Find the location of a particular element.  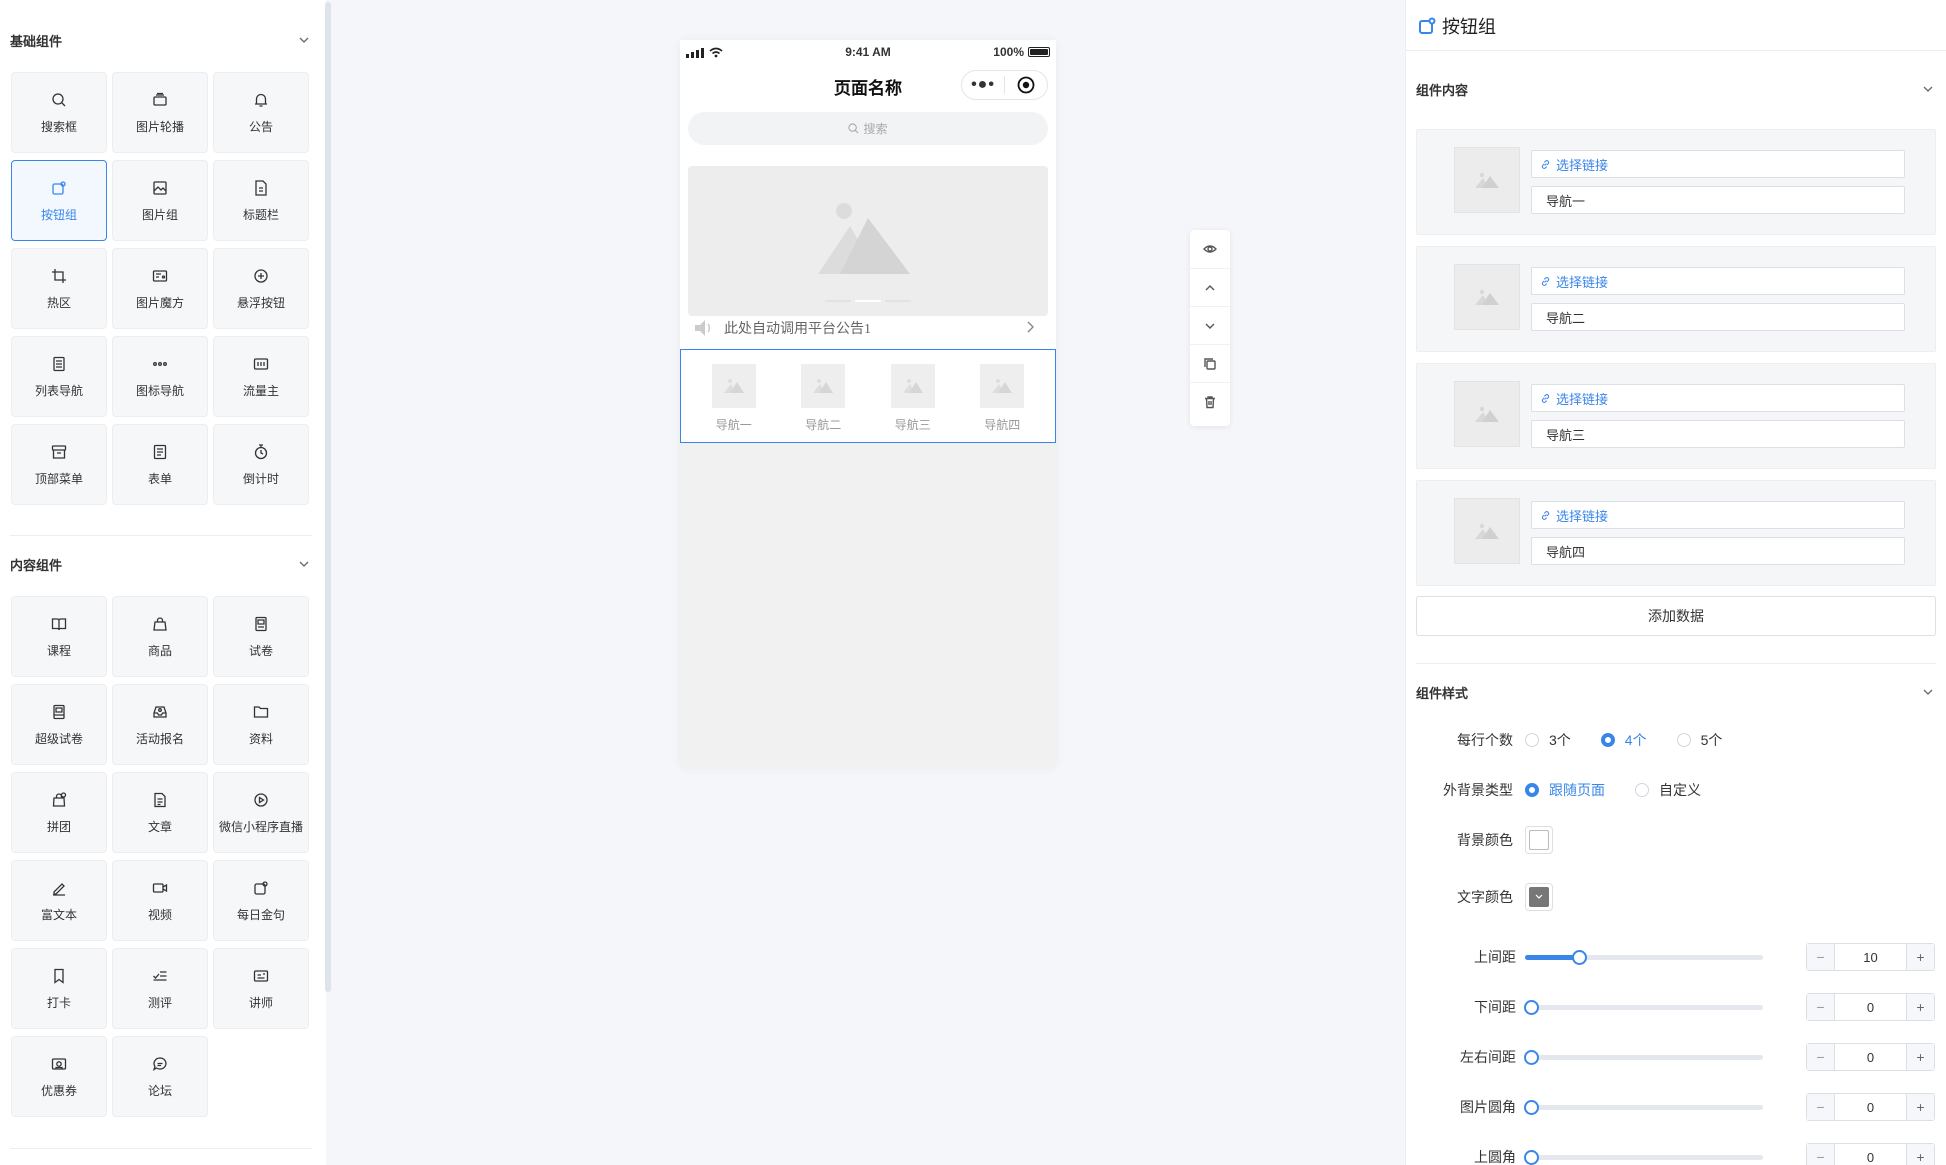

component-tile: 资料 is located at coordinates (261, 724).